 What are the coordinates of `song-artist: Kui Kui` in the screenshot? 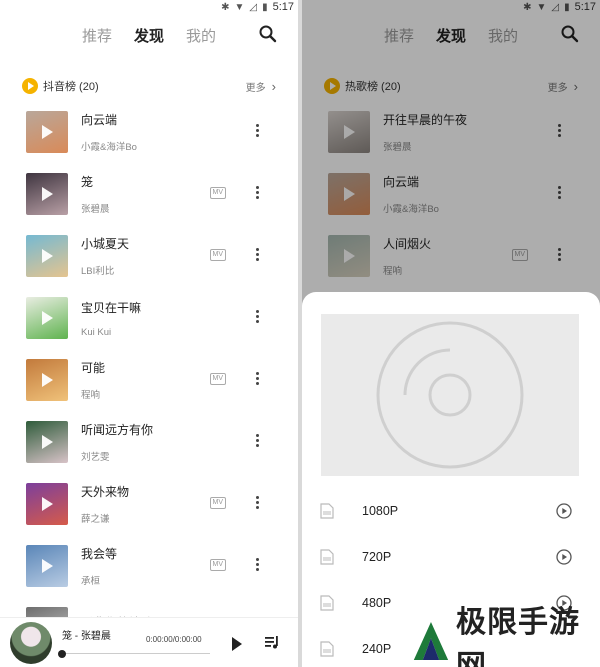 It's located at (96, 332).